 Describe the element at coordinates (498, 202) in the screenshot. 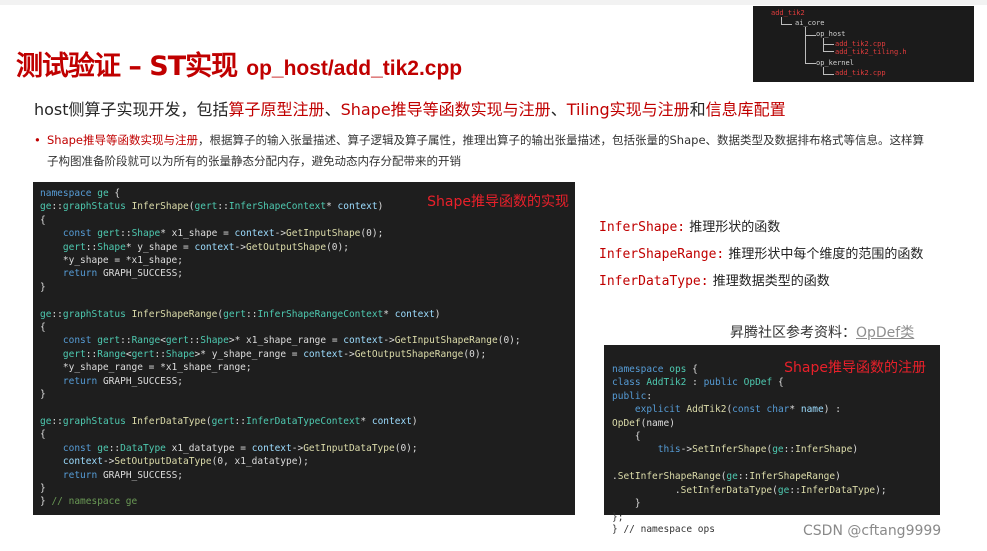

I see `code-label-implementation: Shape推导函数的实现` at that location.